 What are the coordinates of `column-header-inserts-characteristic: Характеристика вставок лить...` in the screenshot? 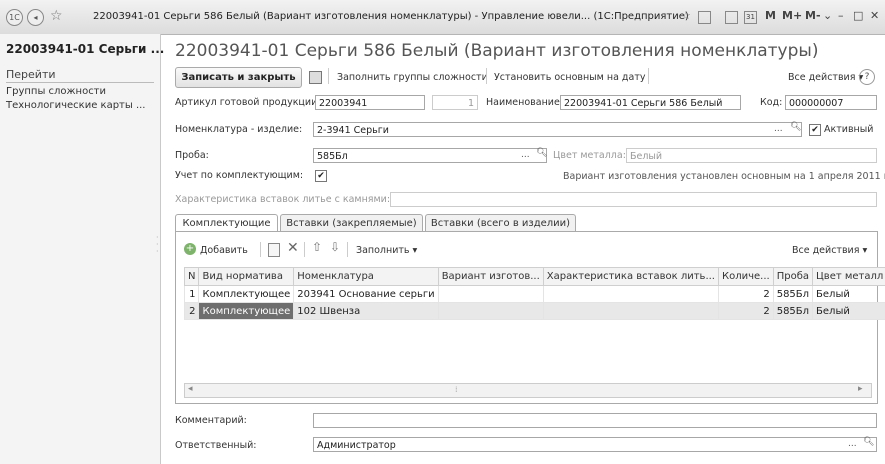 It's located at (630, 276).